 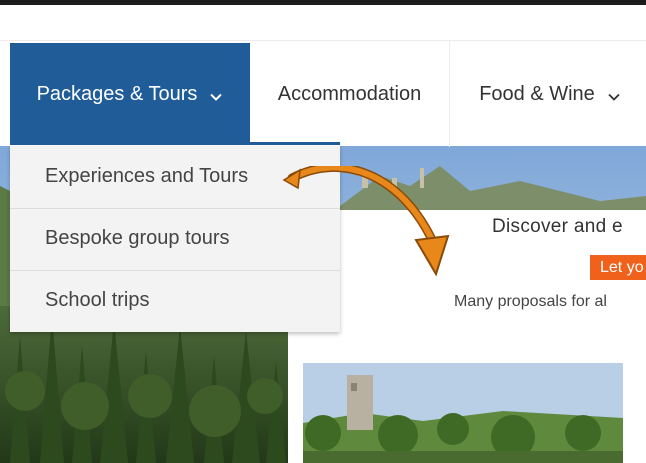 I want to click on nav-item-packages-tours: Packages & Tours, so click(x=130, y=94).